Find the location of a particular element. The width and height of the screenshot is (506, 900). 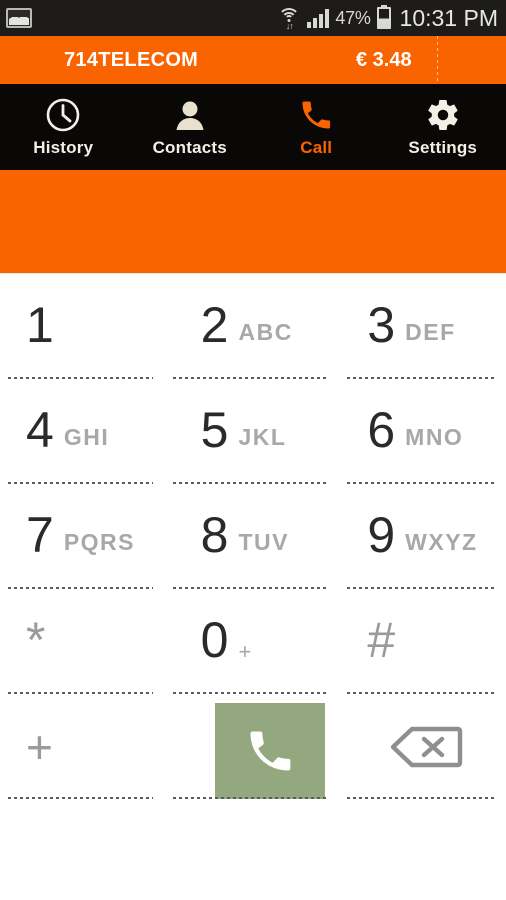

dialpad-row: 7 PQRS 8 TUV 9 WXYZ is located at coordinates (253, 536).